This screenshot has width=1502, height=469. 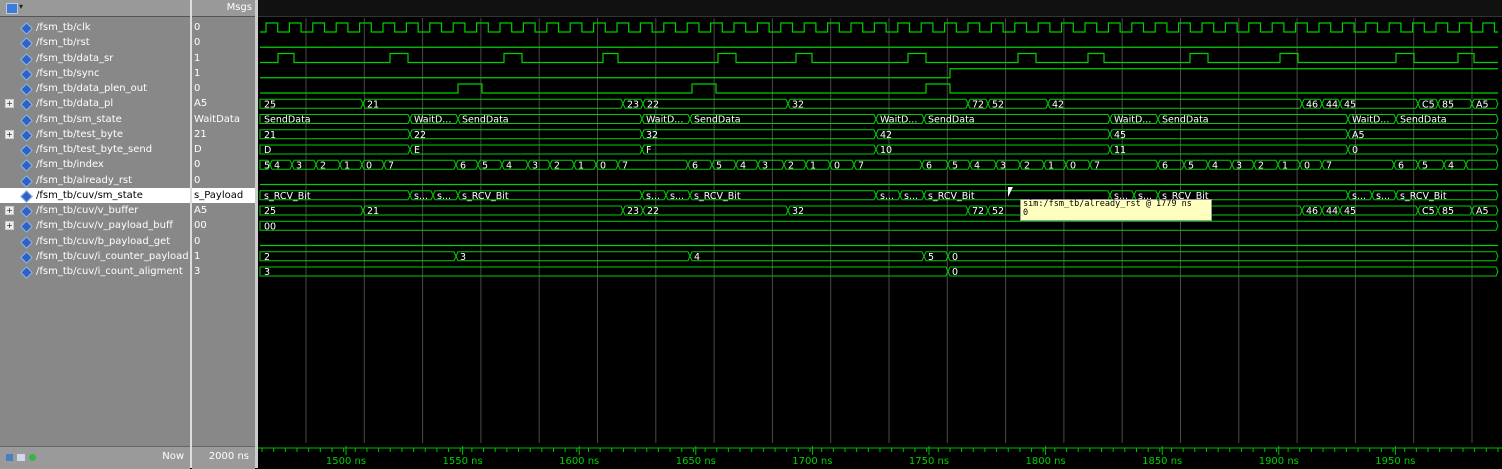 I want to click on signal-row: + /fsm_tb/cuv/v_payload_buff, so click(x=95, y=226).